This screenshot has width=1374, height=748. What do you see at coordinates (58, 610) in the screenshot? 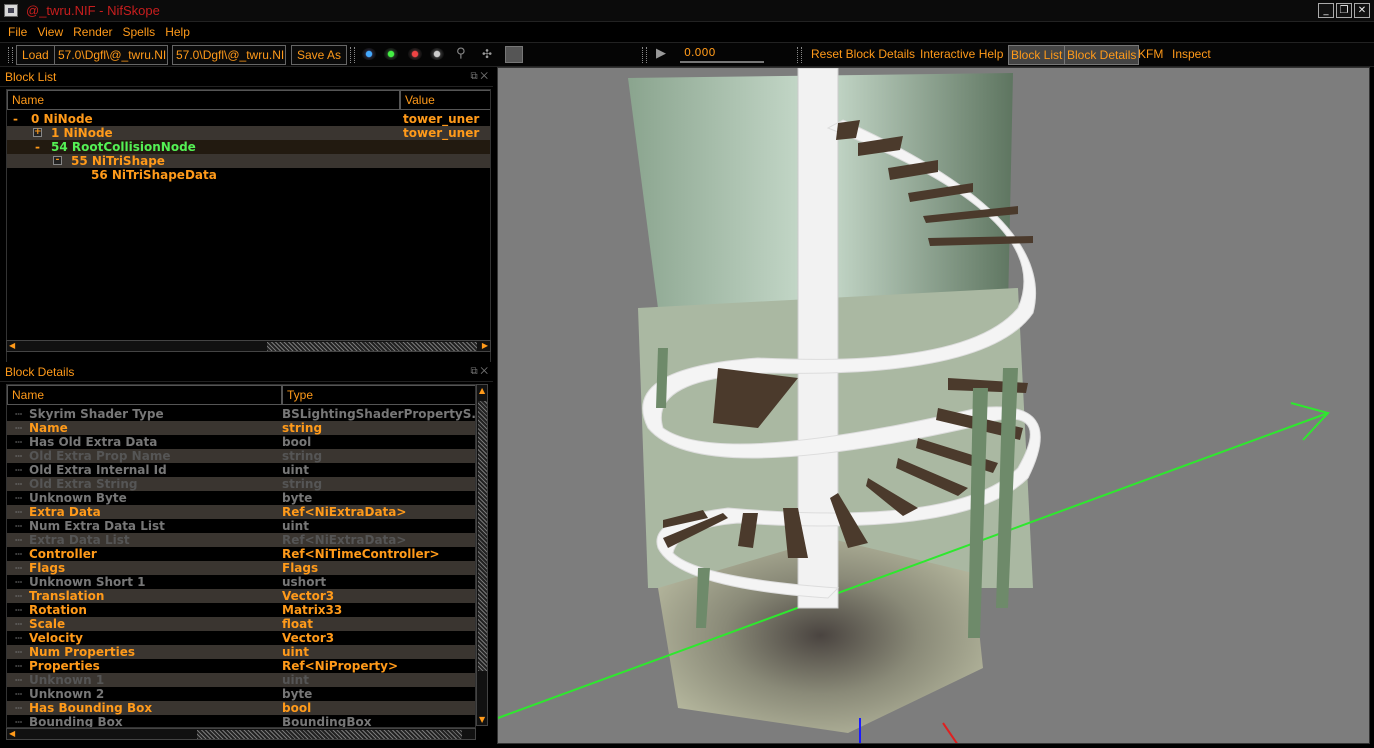
I see `detail-row-name: Rotation` at bounding box center [58, 610].